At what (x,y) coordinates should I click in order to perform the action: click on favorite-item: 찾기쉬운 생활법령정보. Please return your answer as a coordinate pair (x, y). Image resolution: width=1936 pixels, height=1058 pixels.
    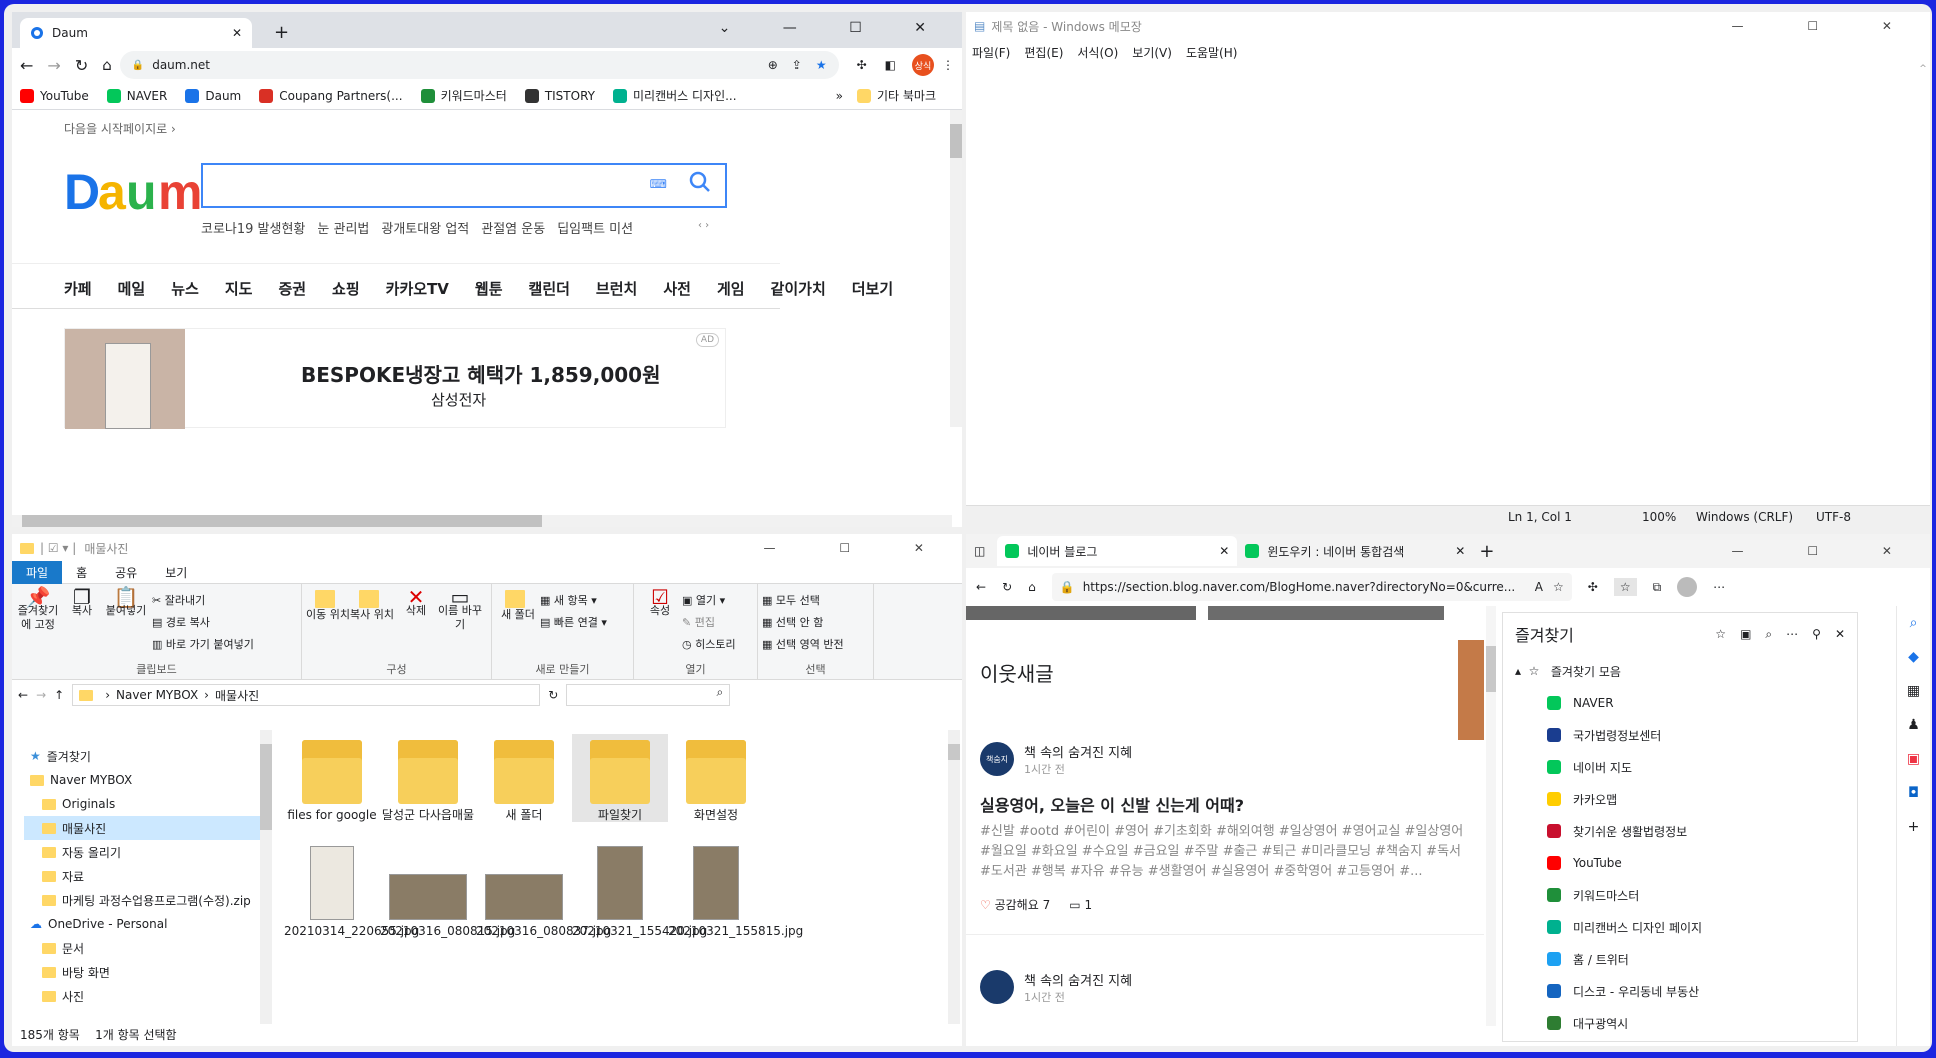
    Looking at the image, I should click on (1680, 831).